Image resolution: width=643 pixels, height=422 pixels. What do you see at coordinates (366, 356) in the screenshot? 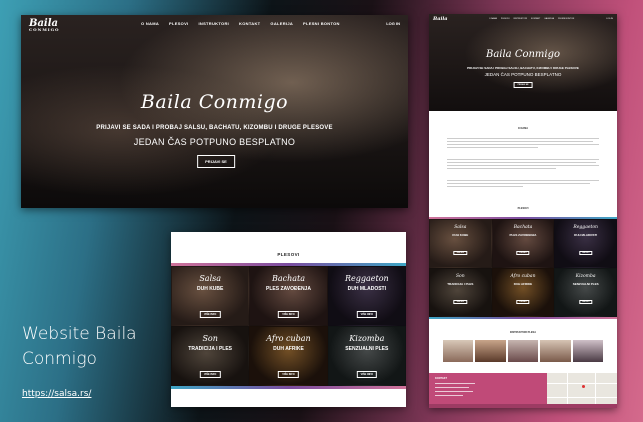
I see `dance-tile-kizomba: Kizomba SENZUALNI PLES VIŠE INFO` at bounding box center [366, 356].